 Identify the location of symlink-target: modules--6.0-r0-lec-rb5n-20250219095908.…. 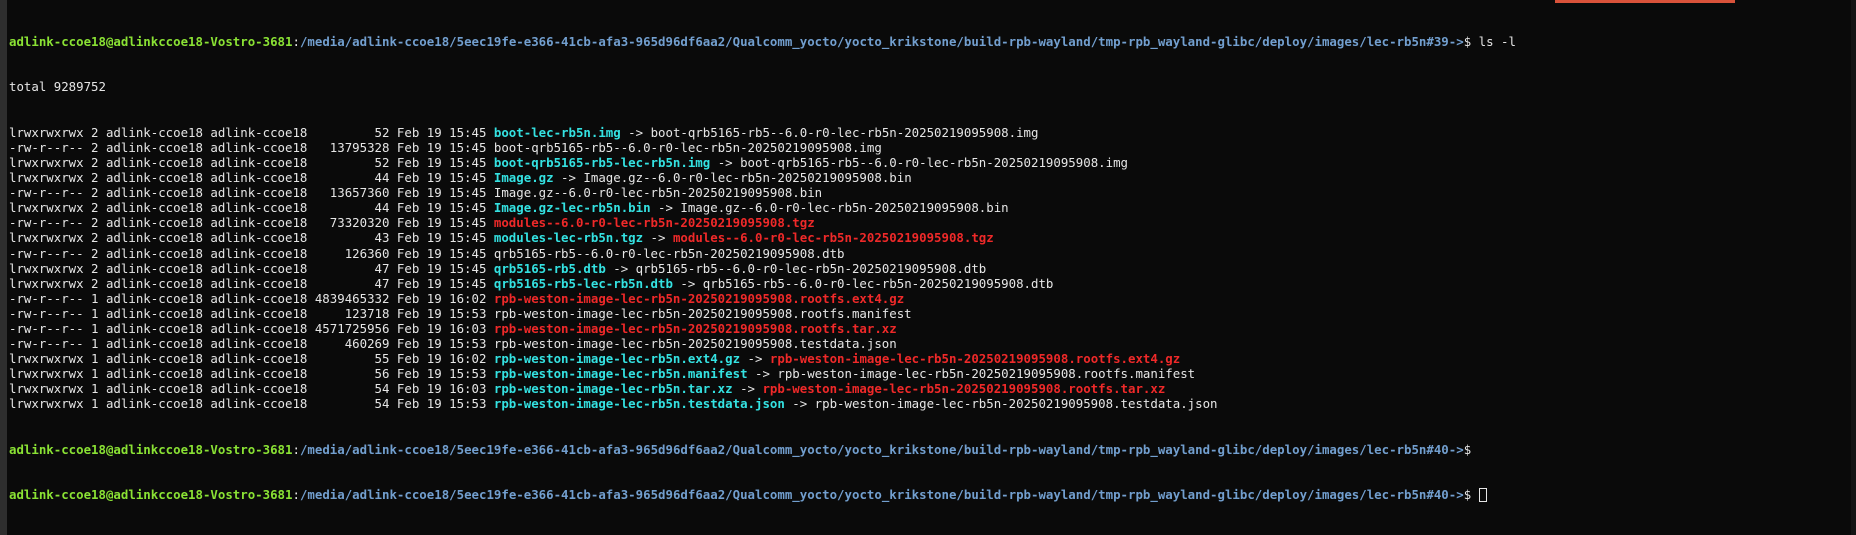
(833, 238).